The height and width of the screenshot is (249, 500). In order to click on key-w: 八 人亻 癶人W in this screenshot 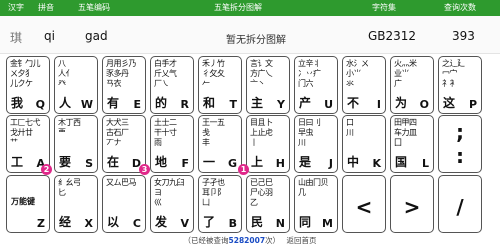, I will do `click(76, 85)`.